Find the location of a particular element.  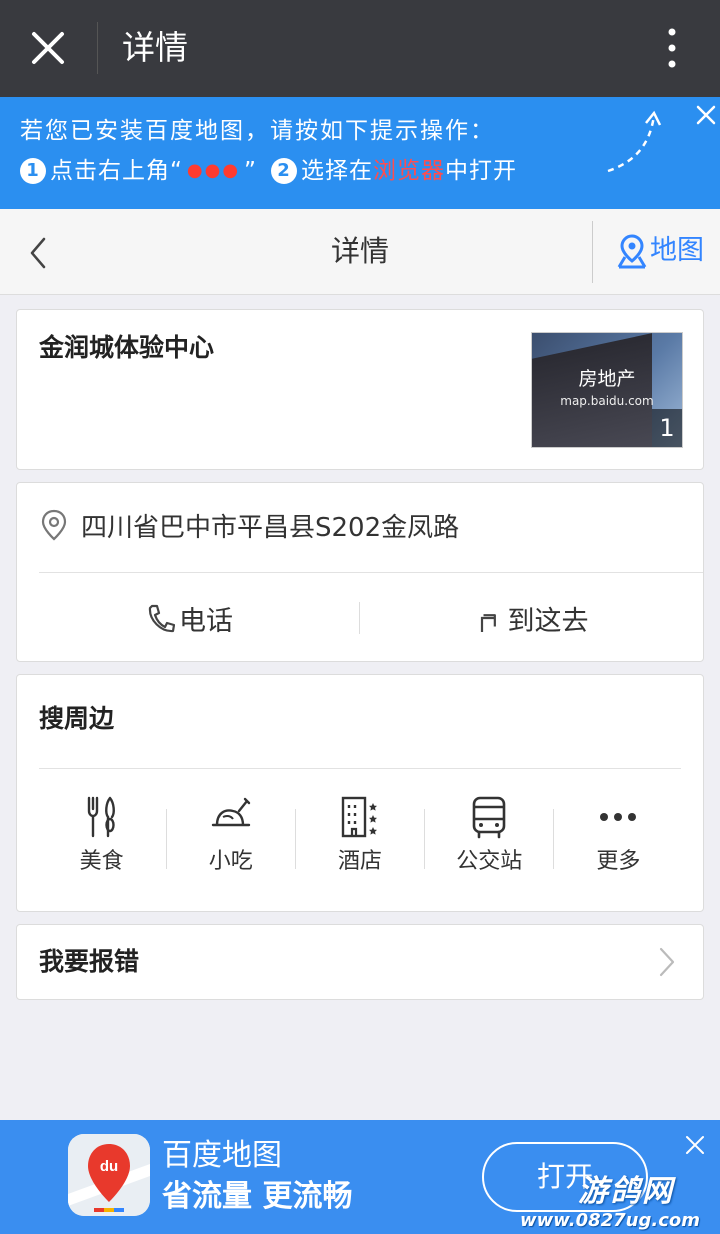

window-title: 详情 is located at coordinates (155, 47).